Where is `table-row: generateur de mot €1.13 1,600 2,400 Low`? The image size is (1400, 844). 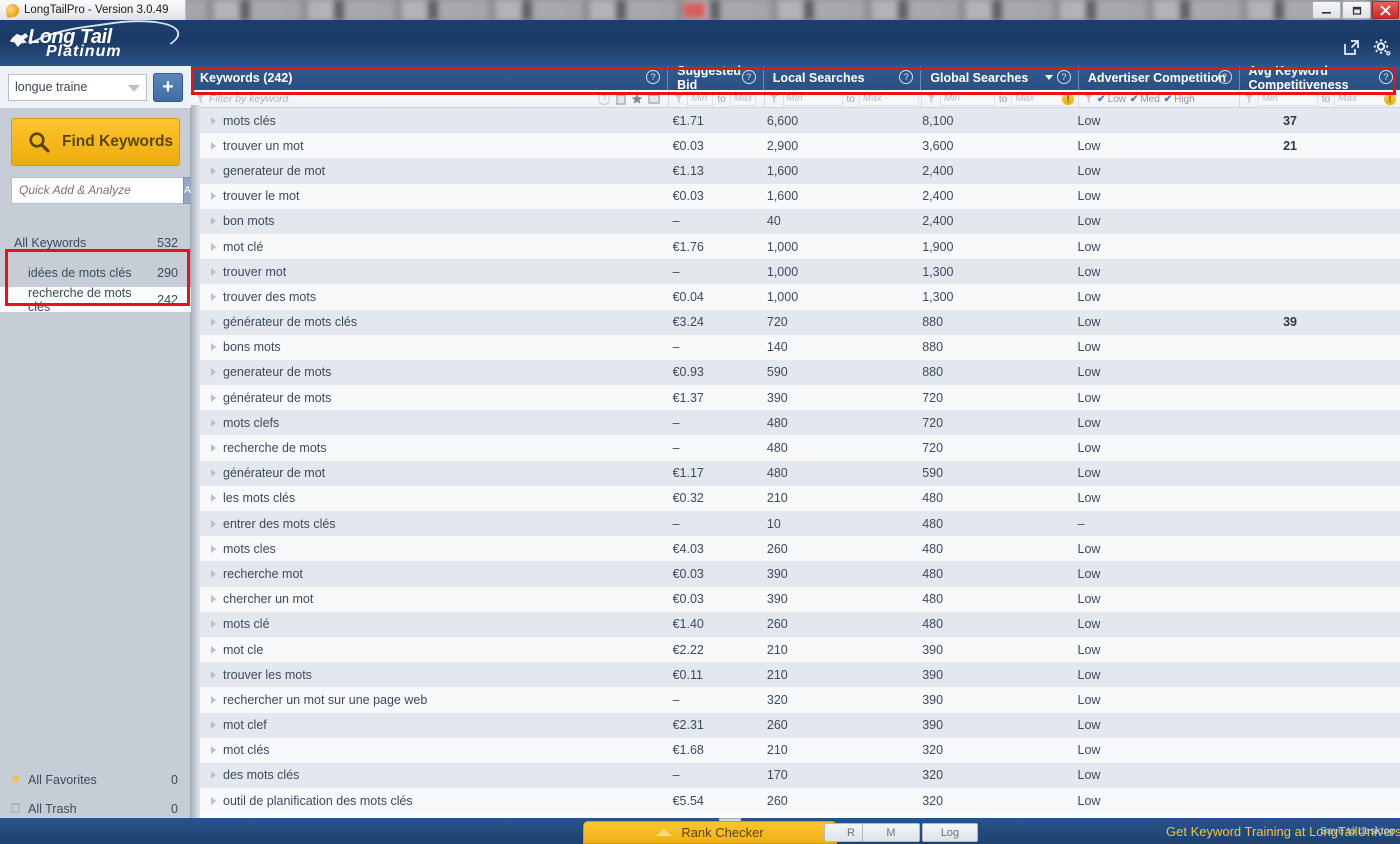 table-row: generateur de mot €1.13 1,600 2,400 Low is located at coordinates (800, 171).